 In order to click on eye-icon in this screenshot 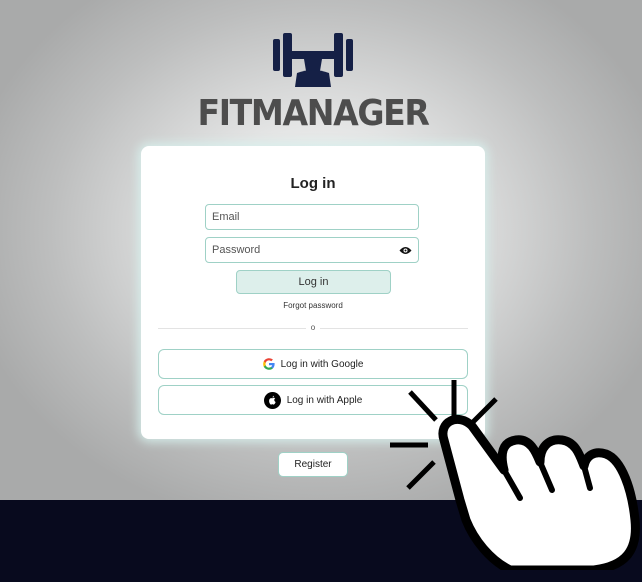, I will do `click(405, 250)`.